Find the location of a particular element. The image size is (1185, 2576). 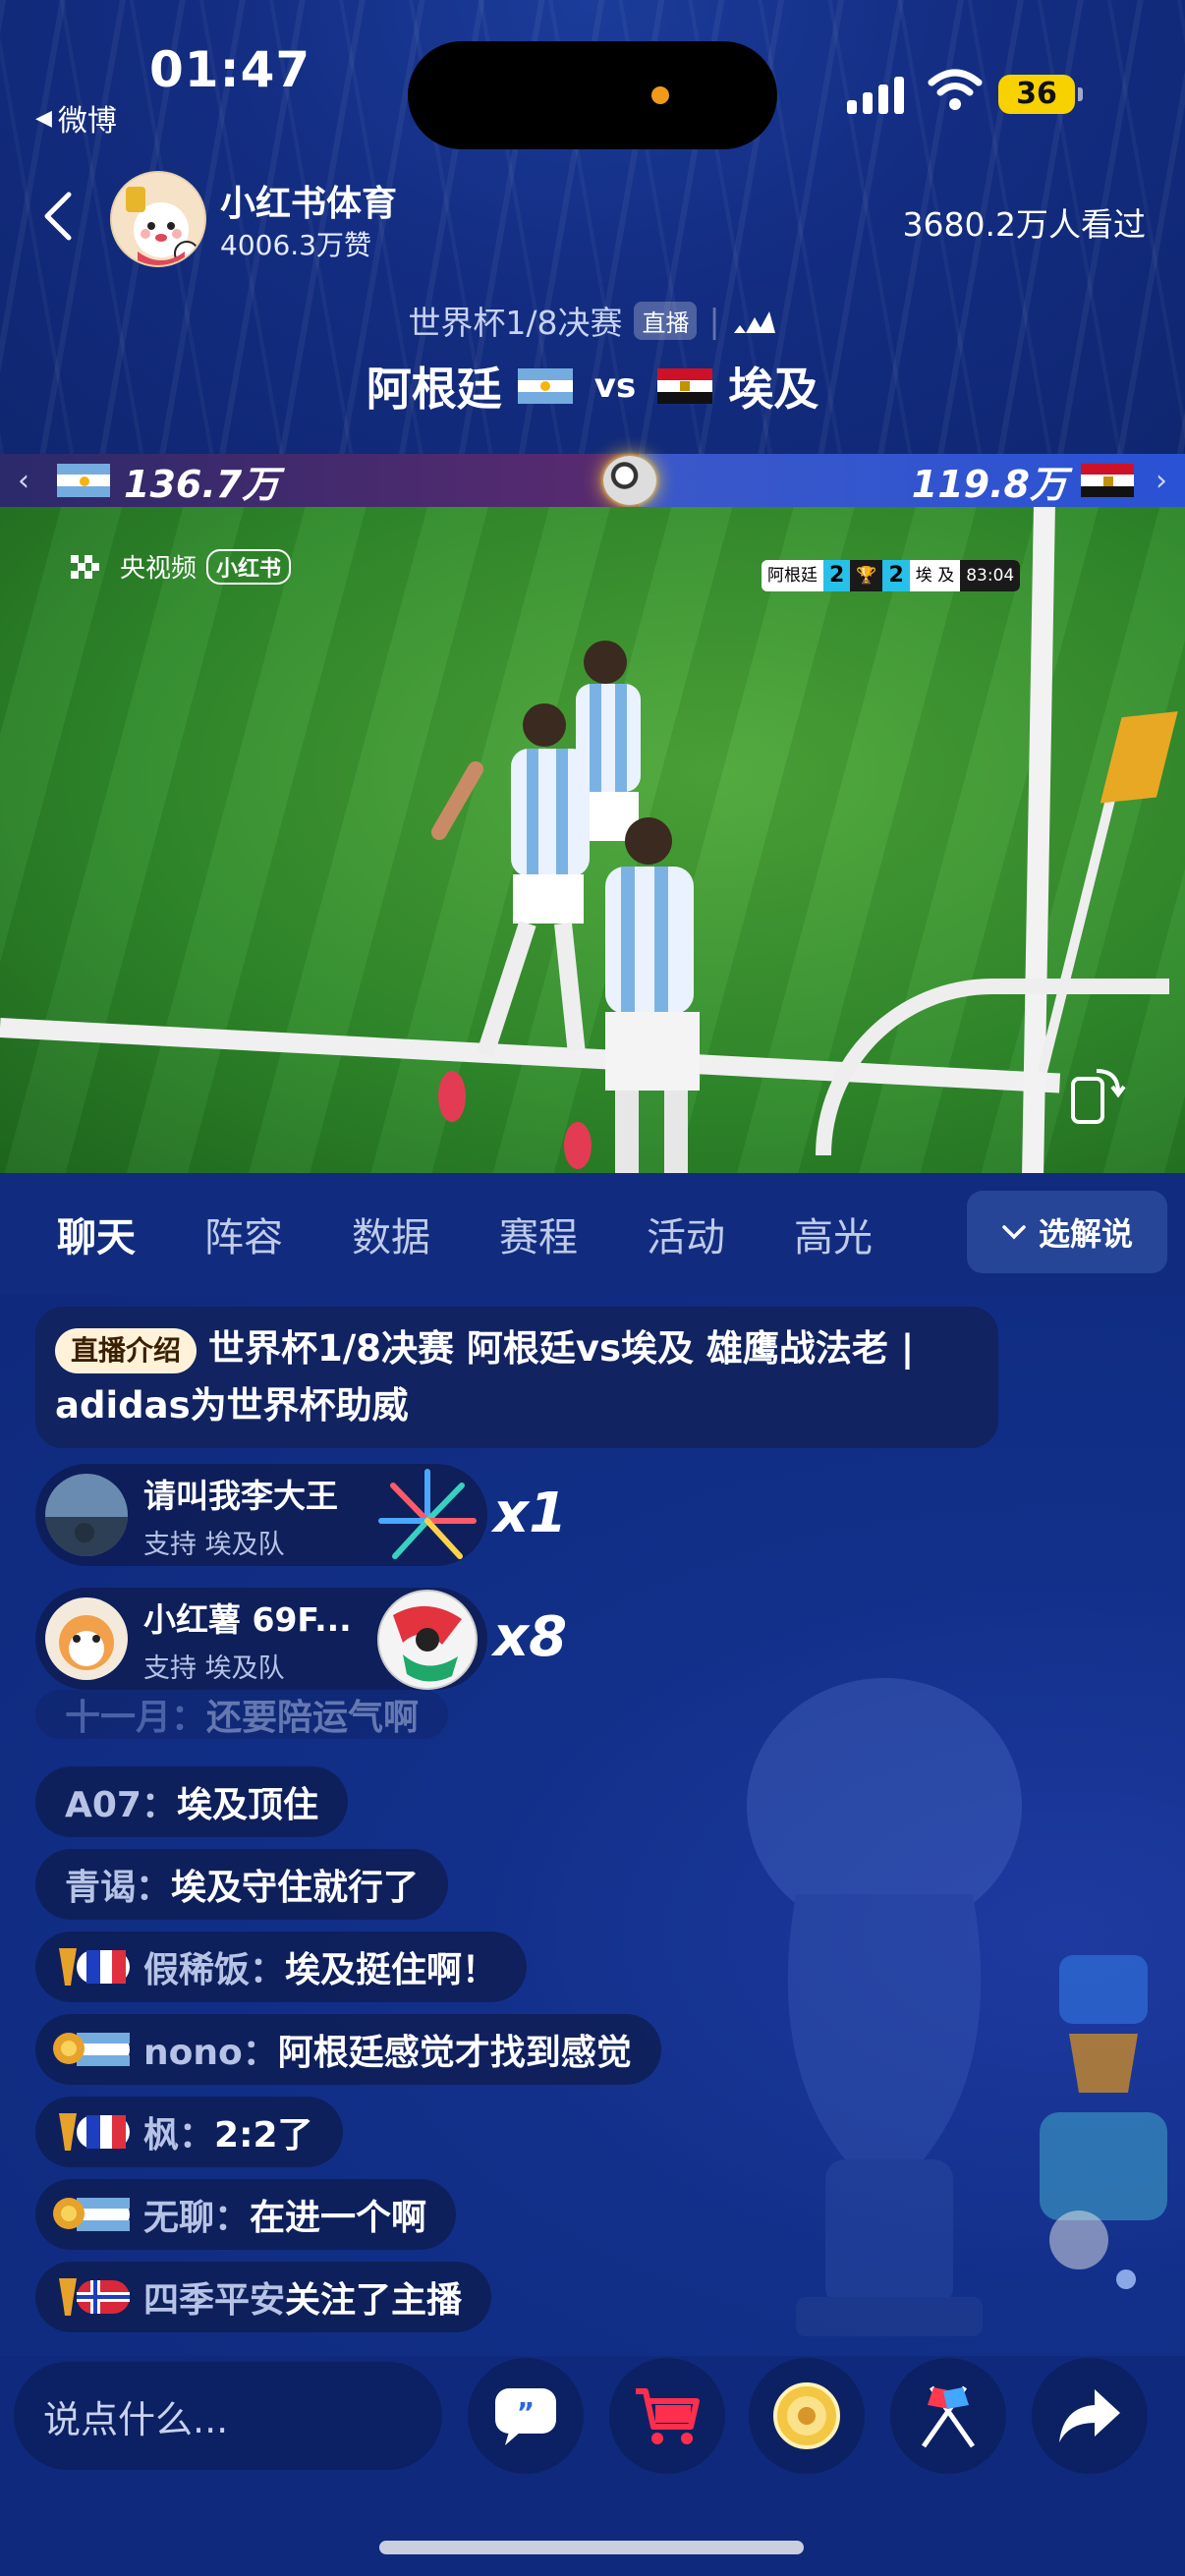

chat-message: 四季平安 关注了主播 is located at coordinates (263, 2297).